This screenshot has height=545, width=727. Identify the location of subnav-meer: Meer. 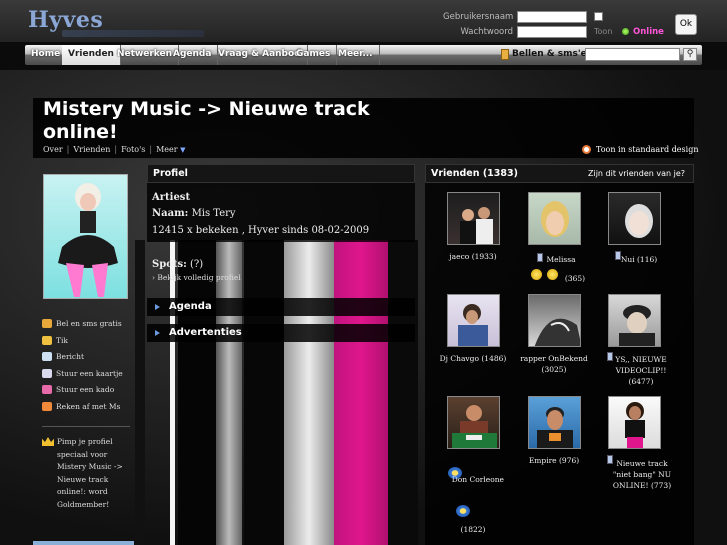
(166, 149).